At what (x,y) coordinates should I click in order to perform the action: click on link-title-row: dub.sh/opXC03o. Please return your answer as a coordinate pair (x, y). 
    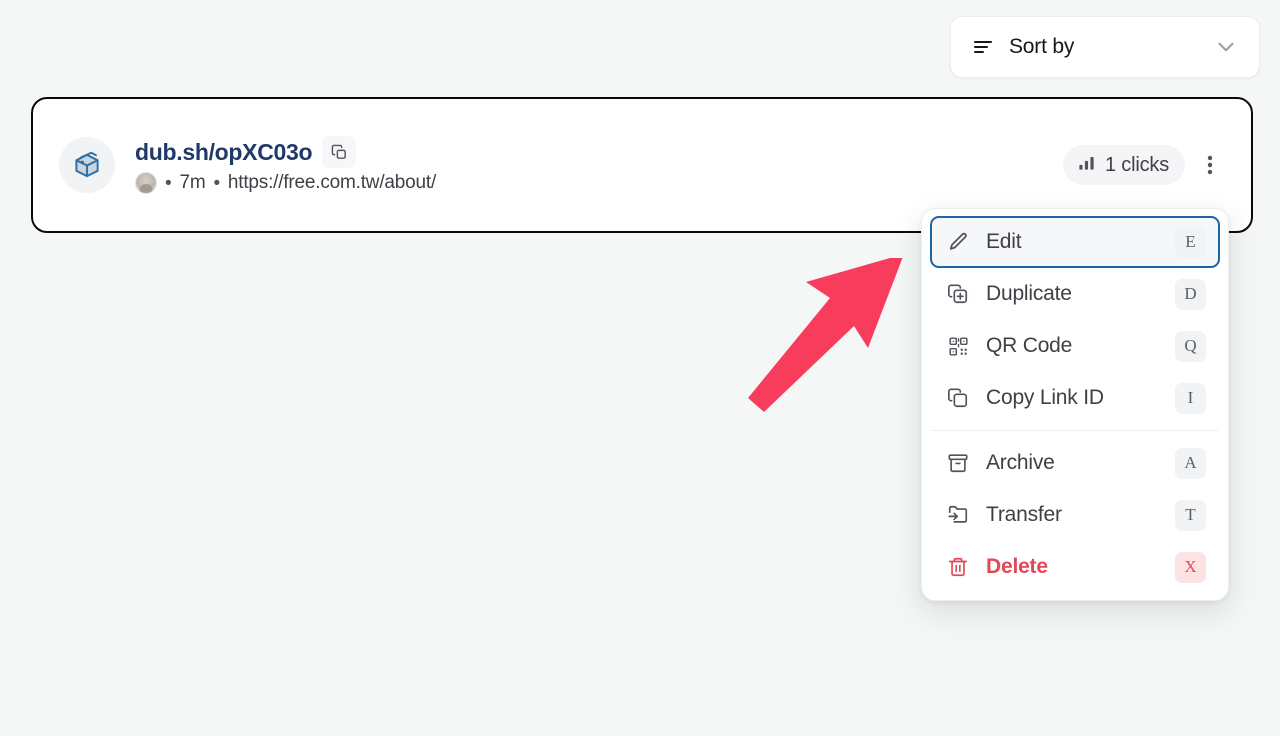
    Looking at the image, I should click on (599, 152).